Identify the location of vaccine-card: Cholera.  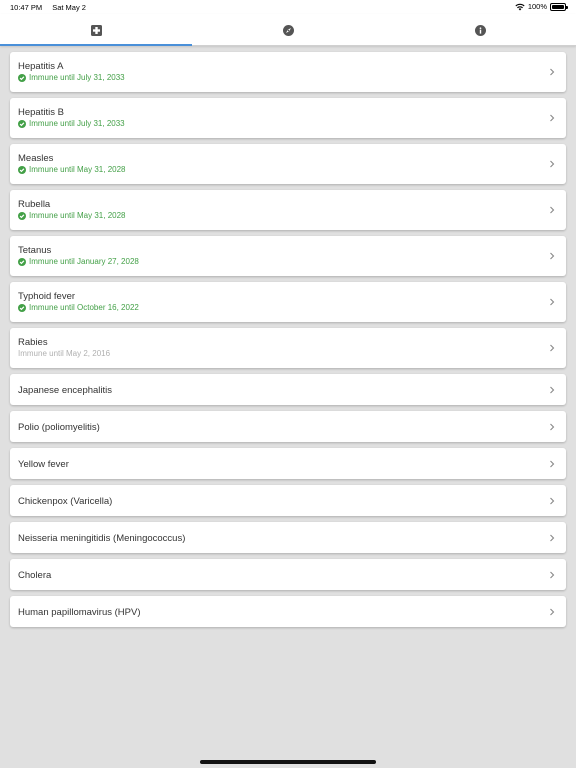
(288, 574).